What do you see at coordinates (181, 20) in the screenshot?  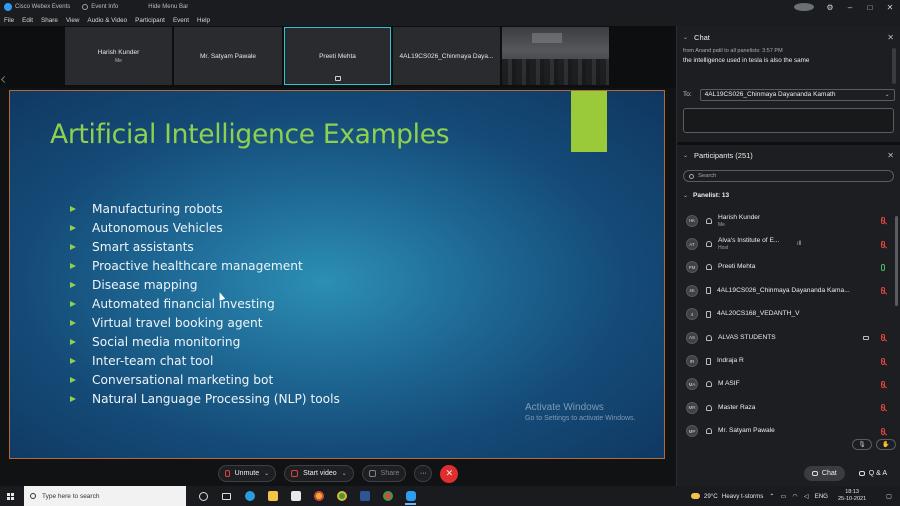 I see `menu-event: Event` at bounding box center [181, 20].